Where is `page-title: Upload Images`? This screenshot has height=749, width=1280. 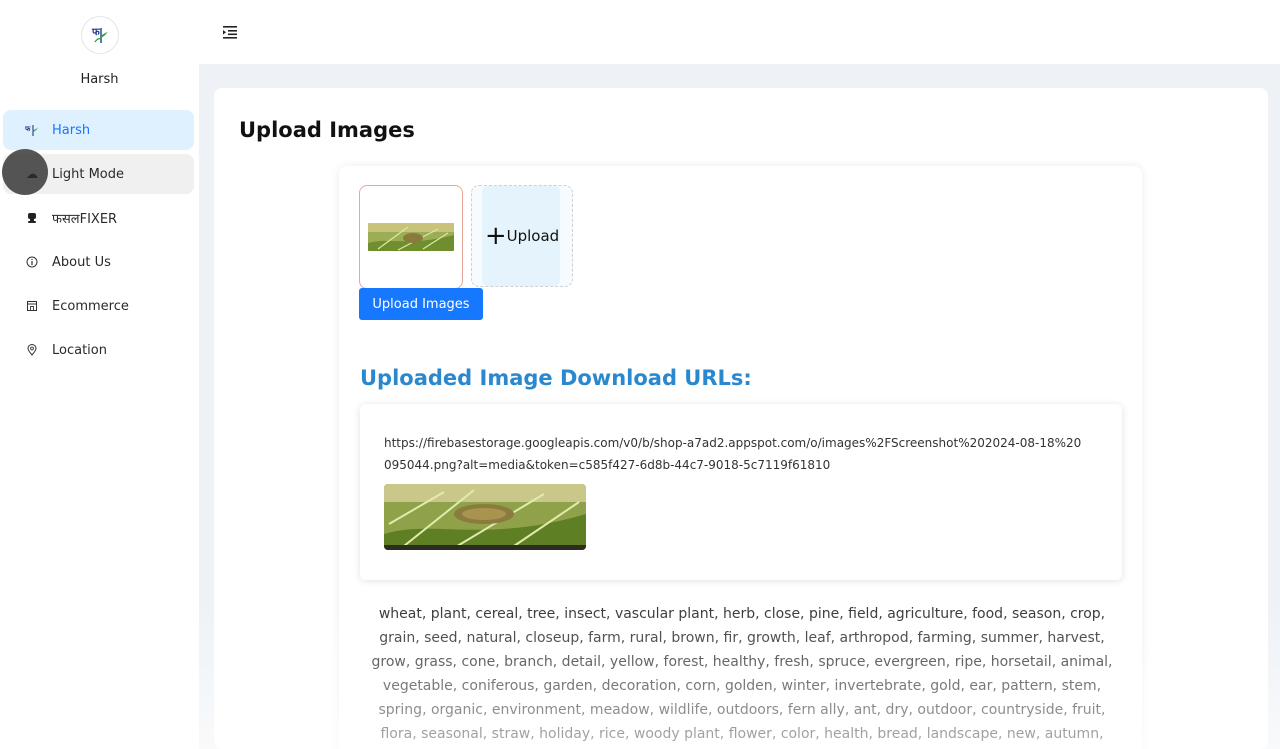 page-title: Upload Images is located at coordinates (327, 130).